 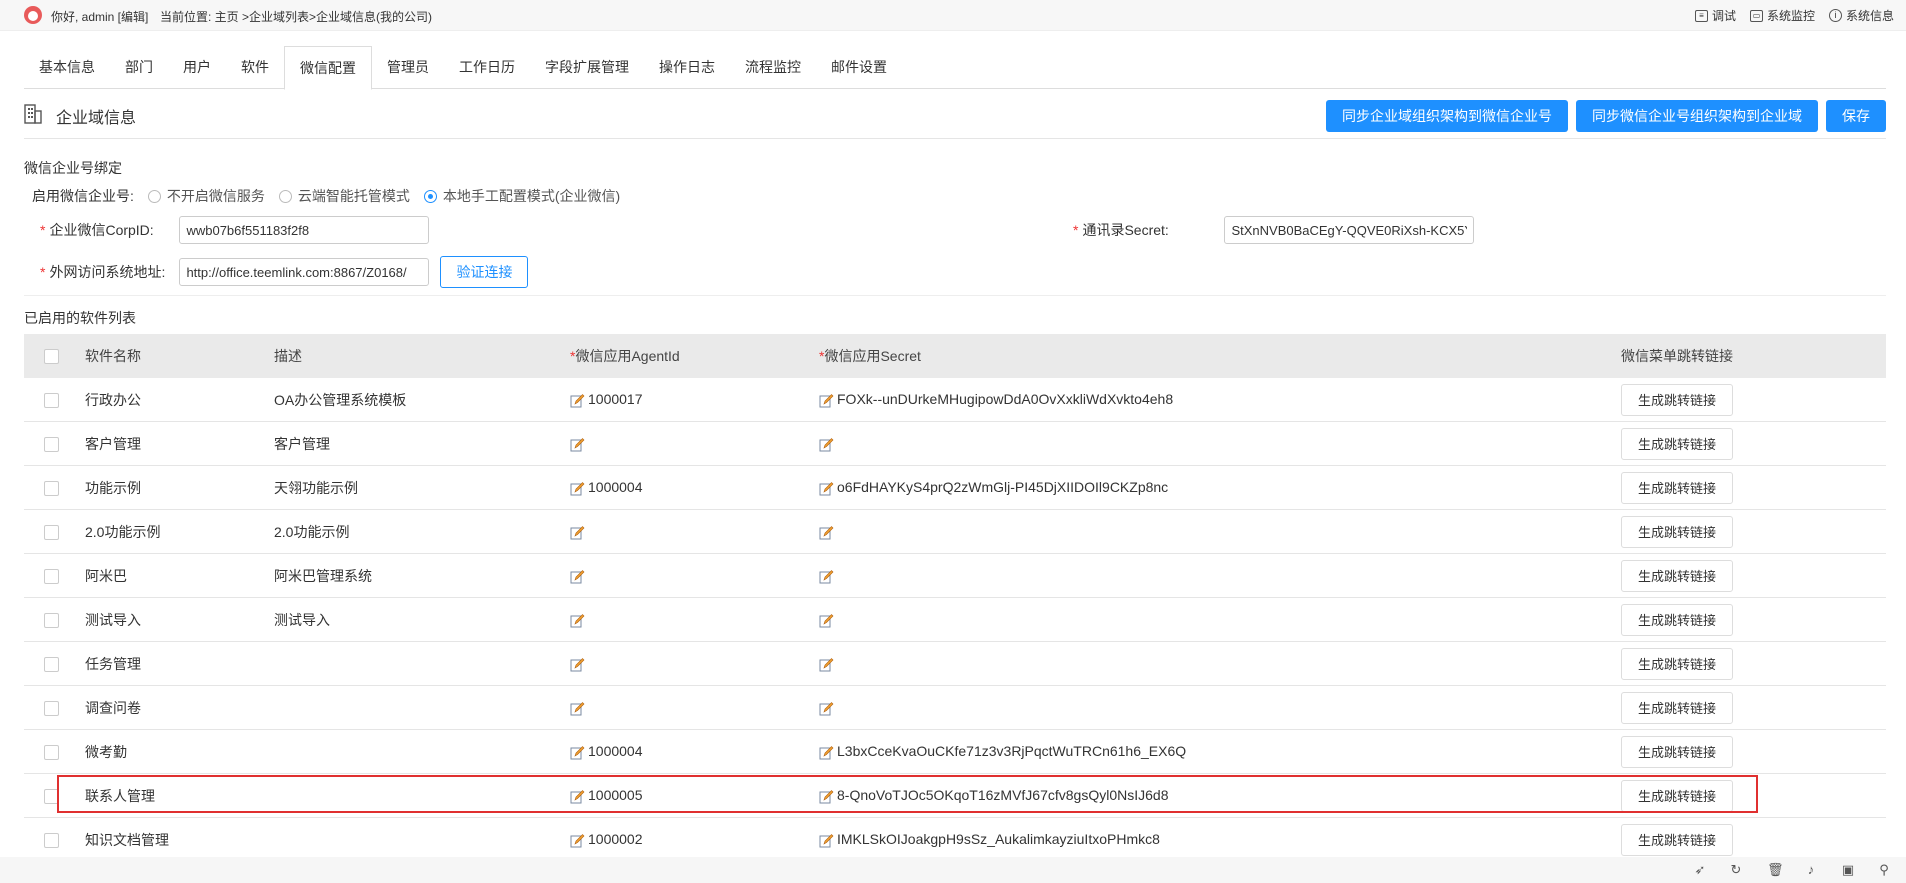 What do you see at coordinates (179, 400) in the screenshot?
I see `software-name: 行政办公` at bounding box center [179, 400].